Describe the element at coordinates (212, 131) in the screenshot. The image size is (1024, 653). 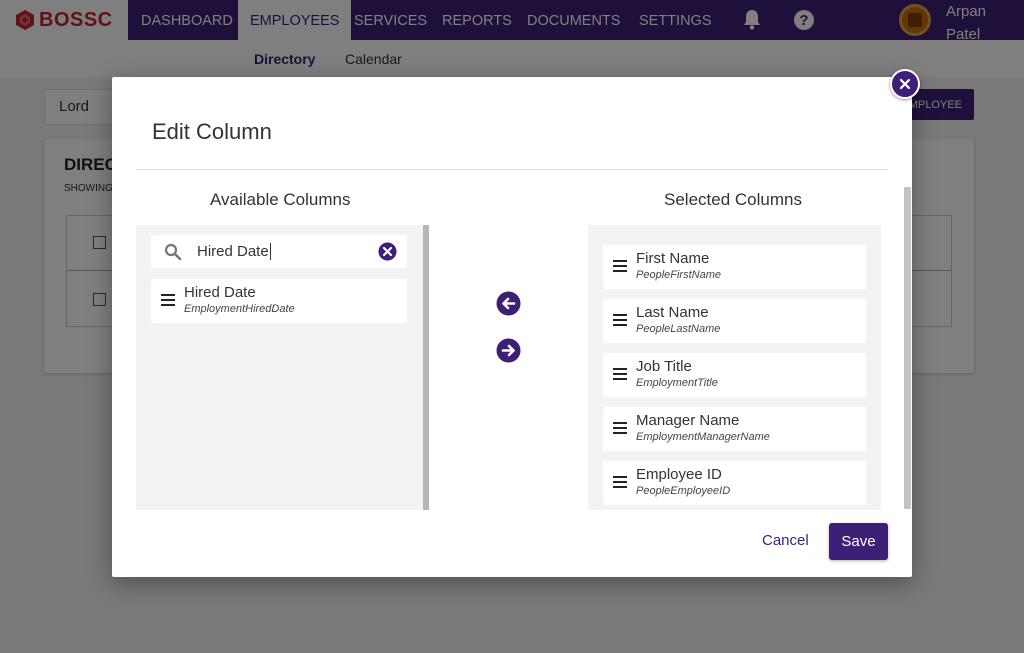
I see `modal-title: Edit Column` at that location.